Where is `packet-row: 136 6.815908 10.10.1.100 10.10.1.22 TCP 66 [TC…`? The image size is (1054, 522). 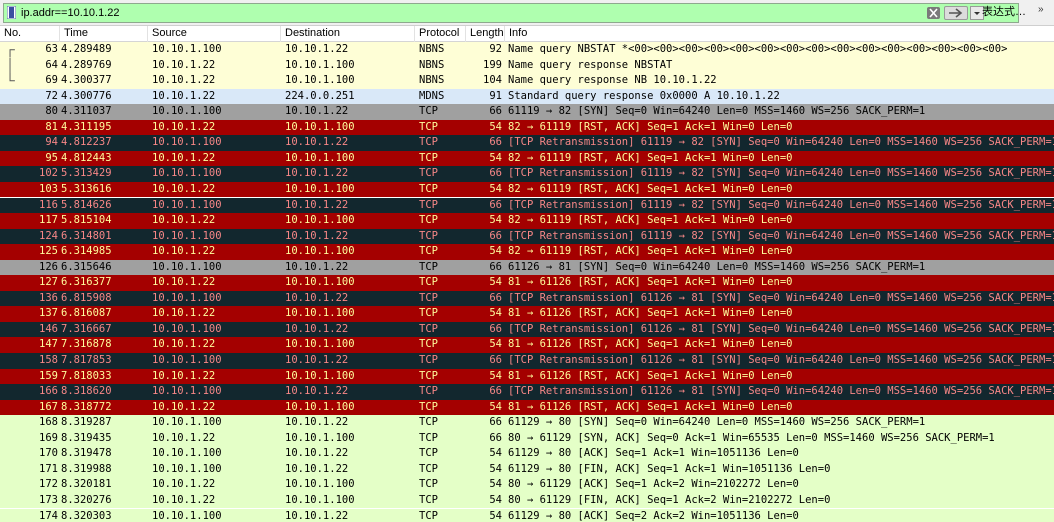 packet-row: 136 6.815908 10.10.1.100 10.10.1.22 TCP 66 [TC… is located at coordinates (527, 298).